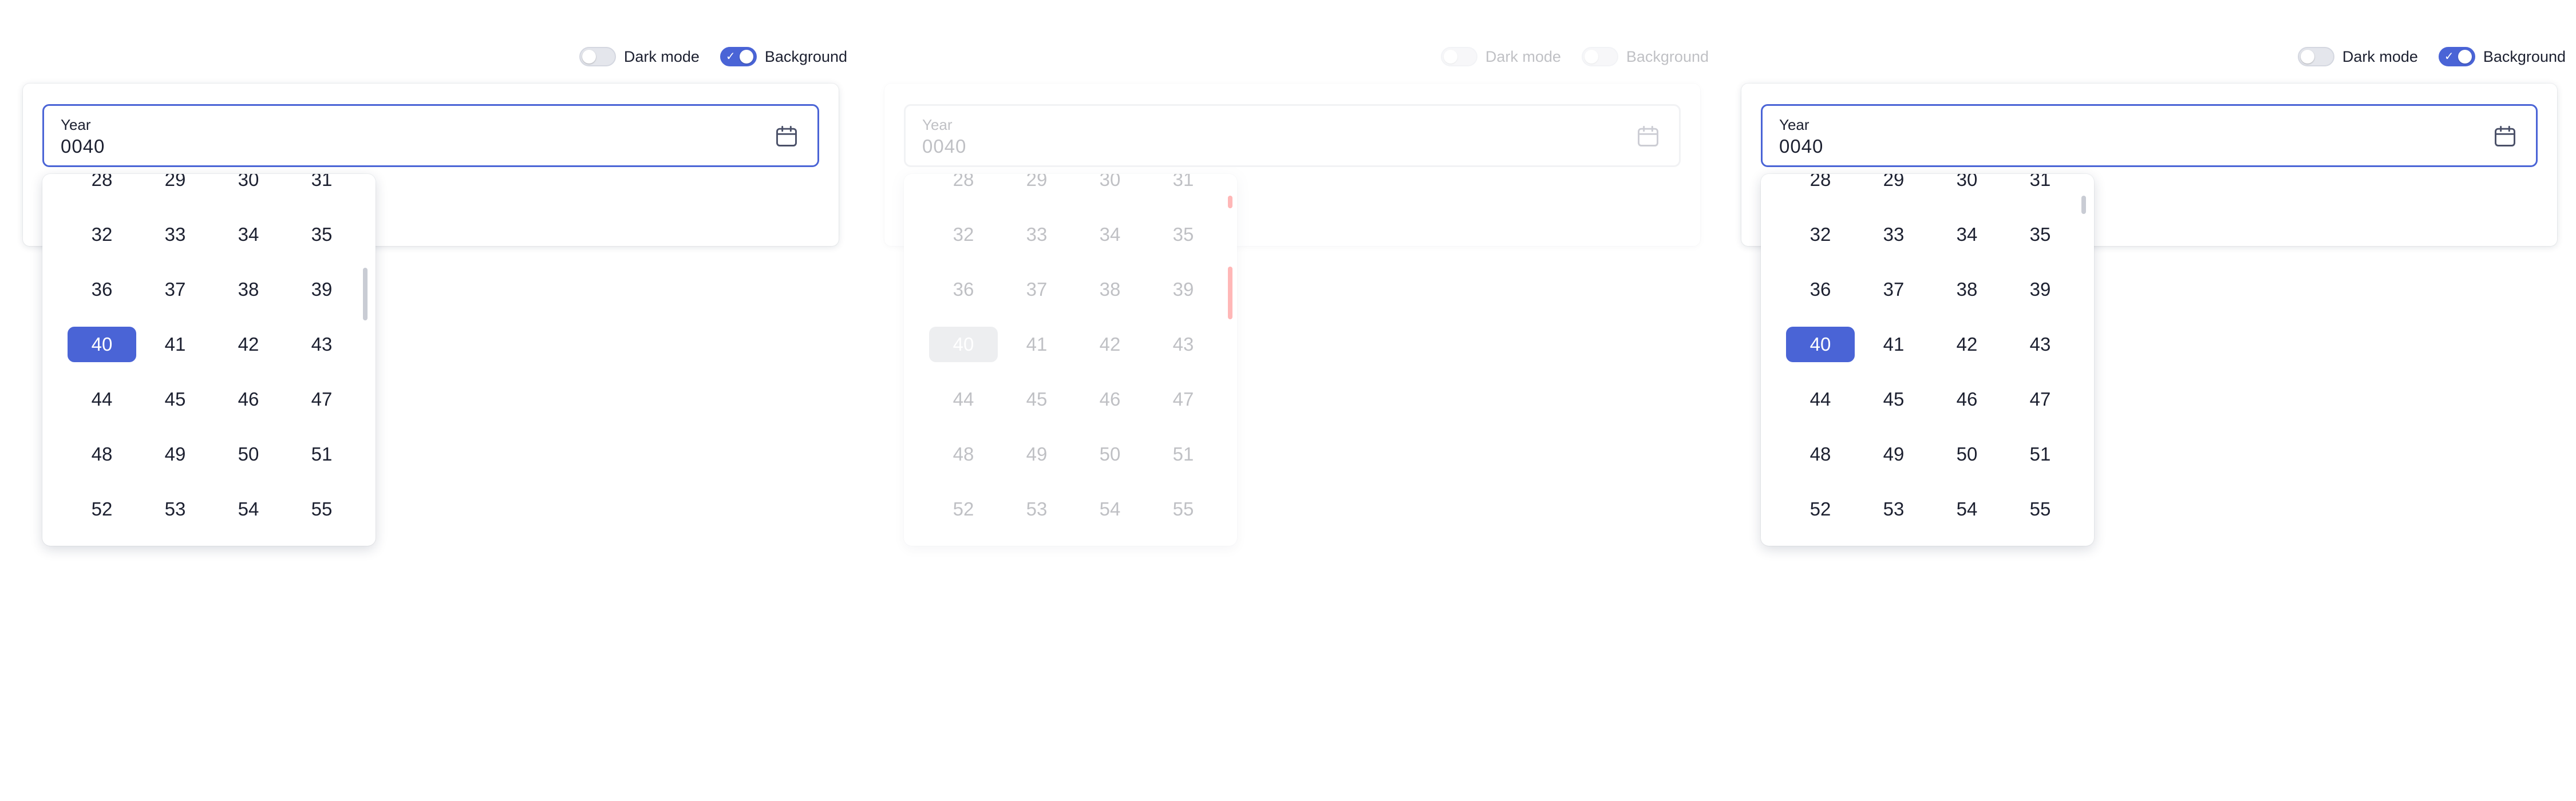  Describe the element at coordinates (1645, 57) in the screenshot. I see `background-toggle: Background` at that location.